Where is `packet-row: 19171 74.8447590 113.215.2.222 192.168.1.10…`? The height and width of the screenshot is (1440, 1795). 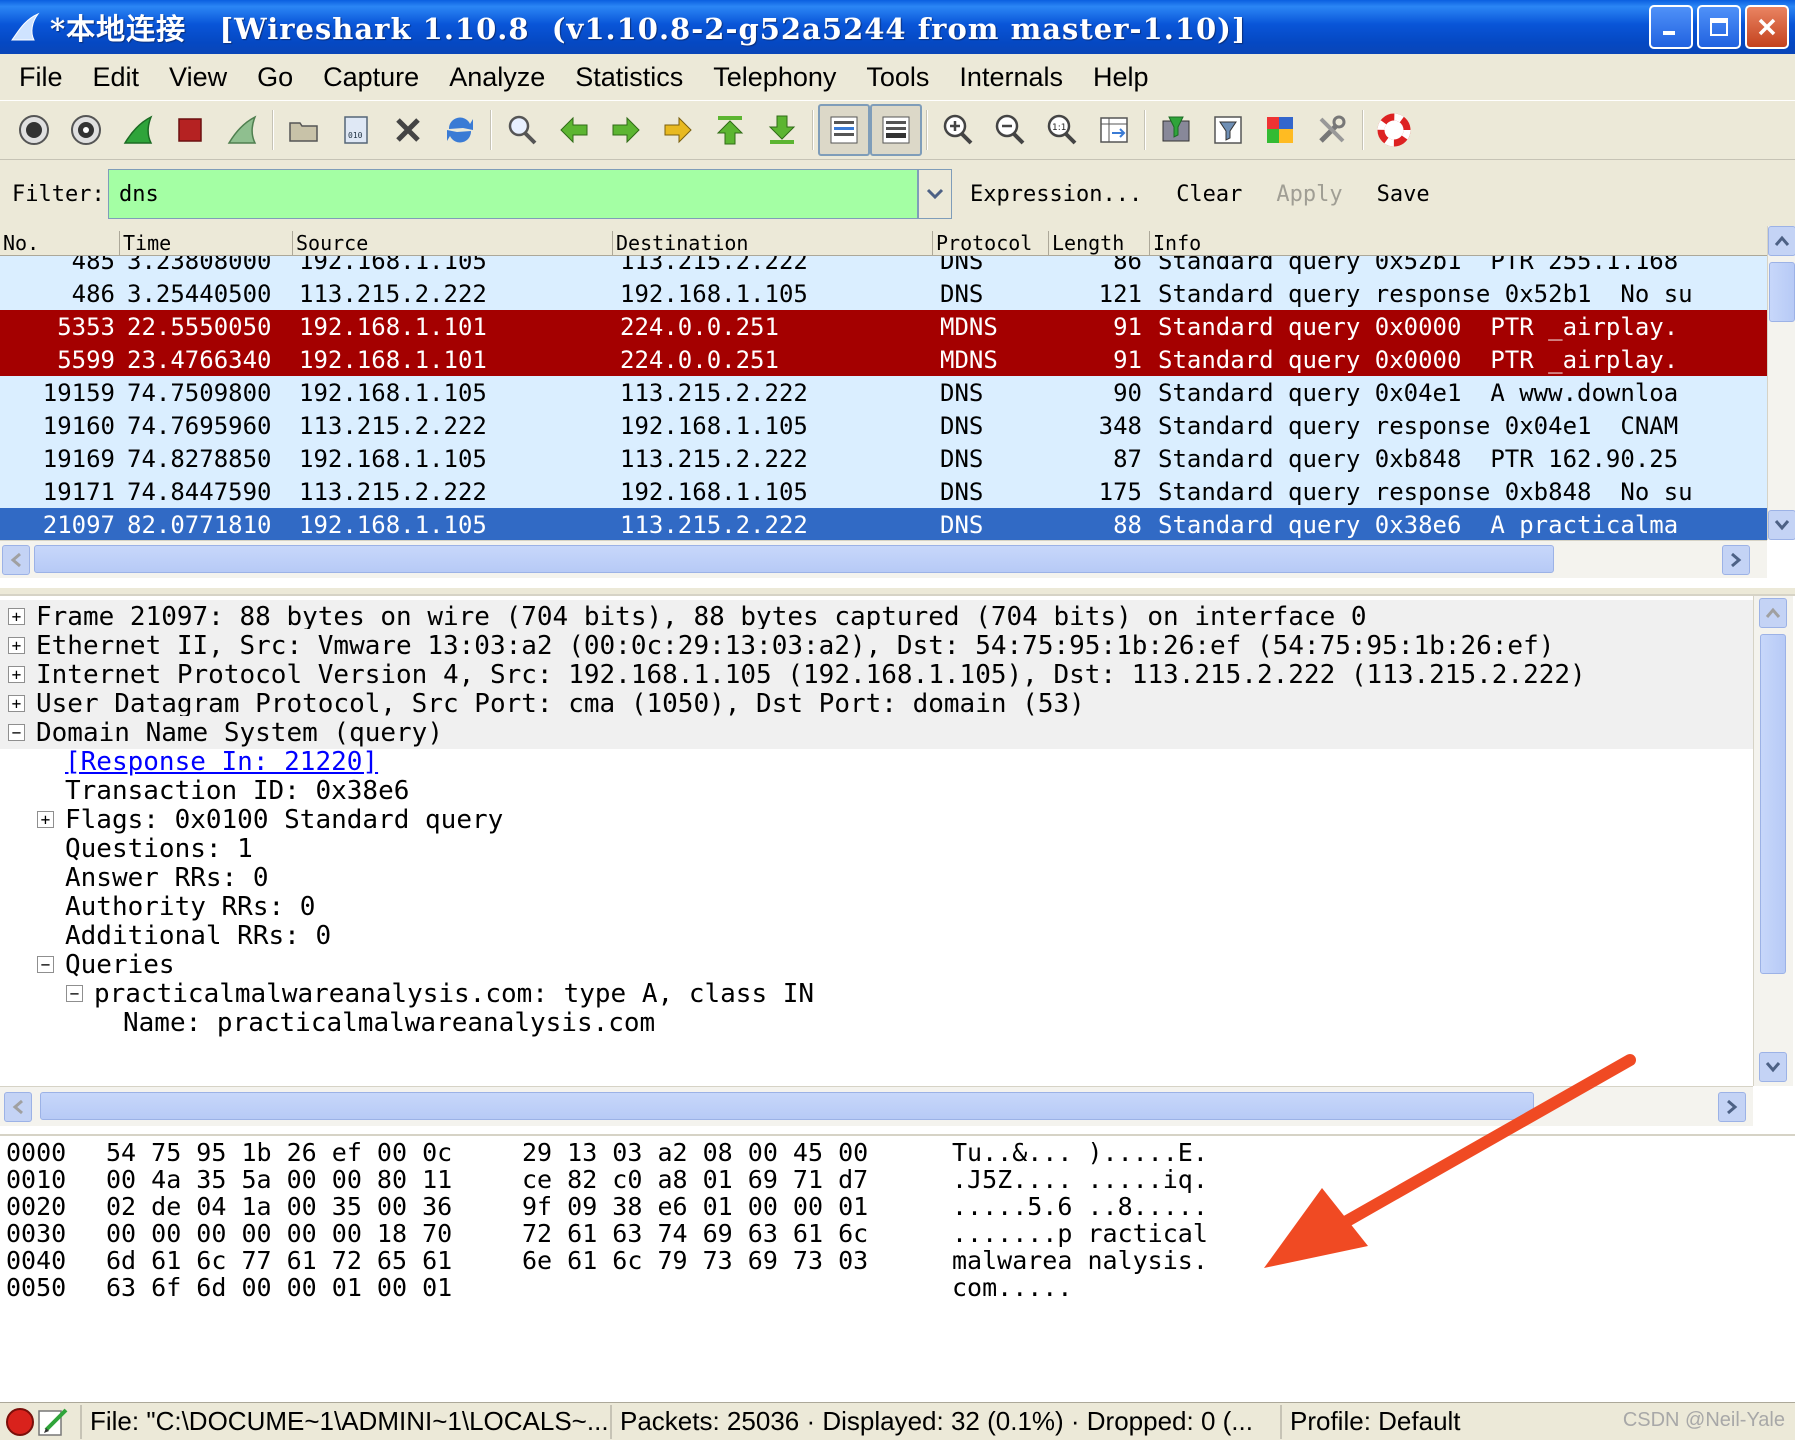
packet-row: 19171 74.8447590 113.215.2.222 192.168.1.10… is located at coordinates (883, 491).